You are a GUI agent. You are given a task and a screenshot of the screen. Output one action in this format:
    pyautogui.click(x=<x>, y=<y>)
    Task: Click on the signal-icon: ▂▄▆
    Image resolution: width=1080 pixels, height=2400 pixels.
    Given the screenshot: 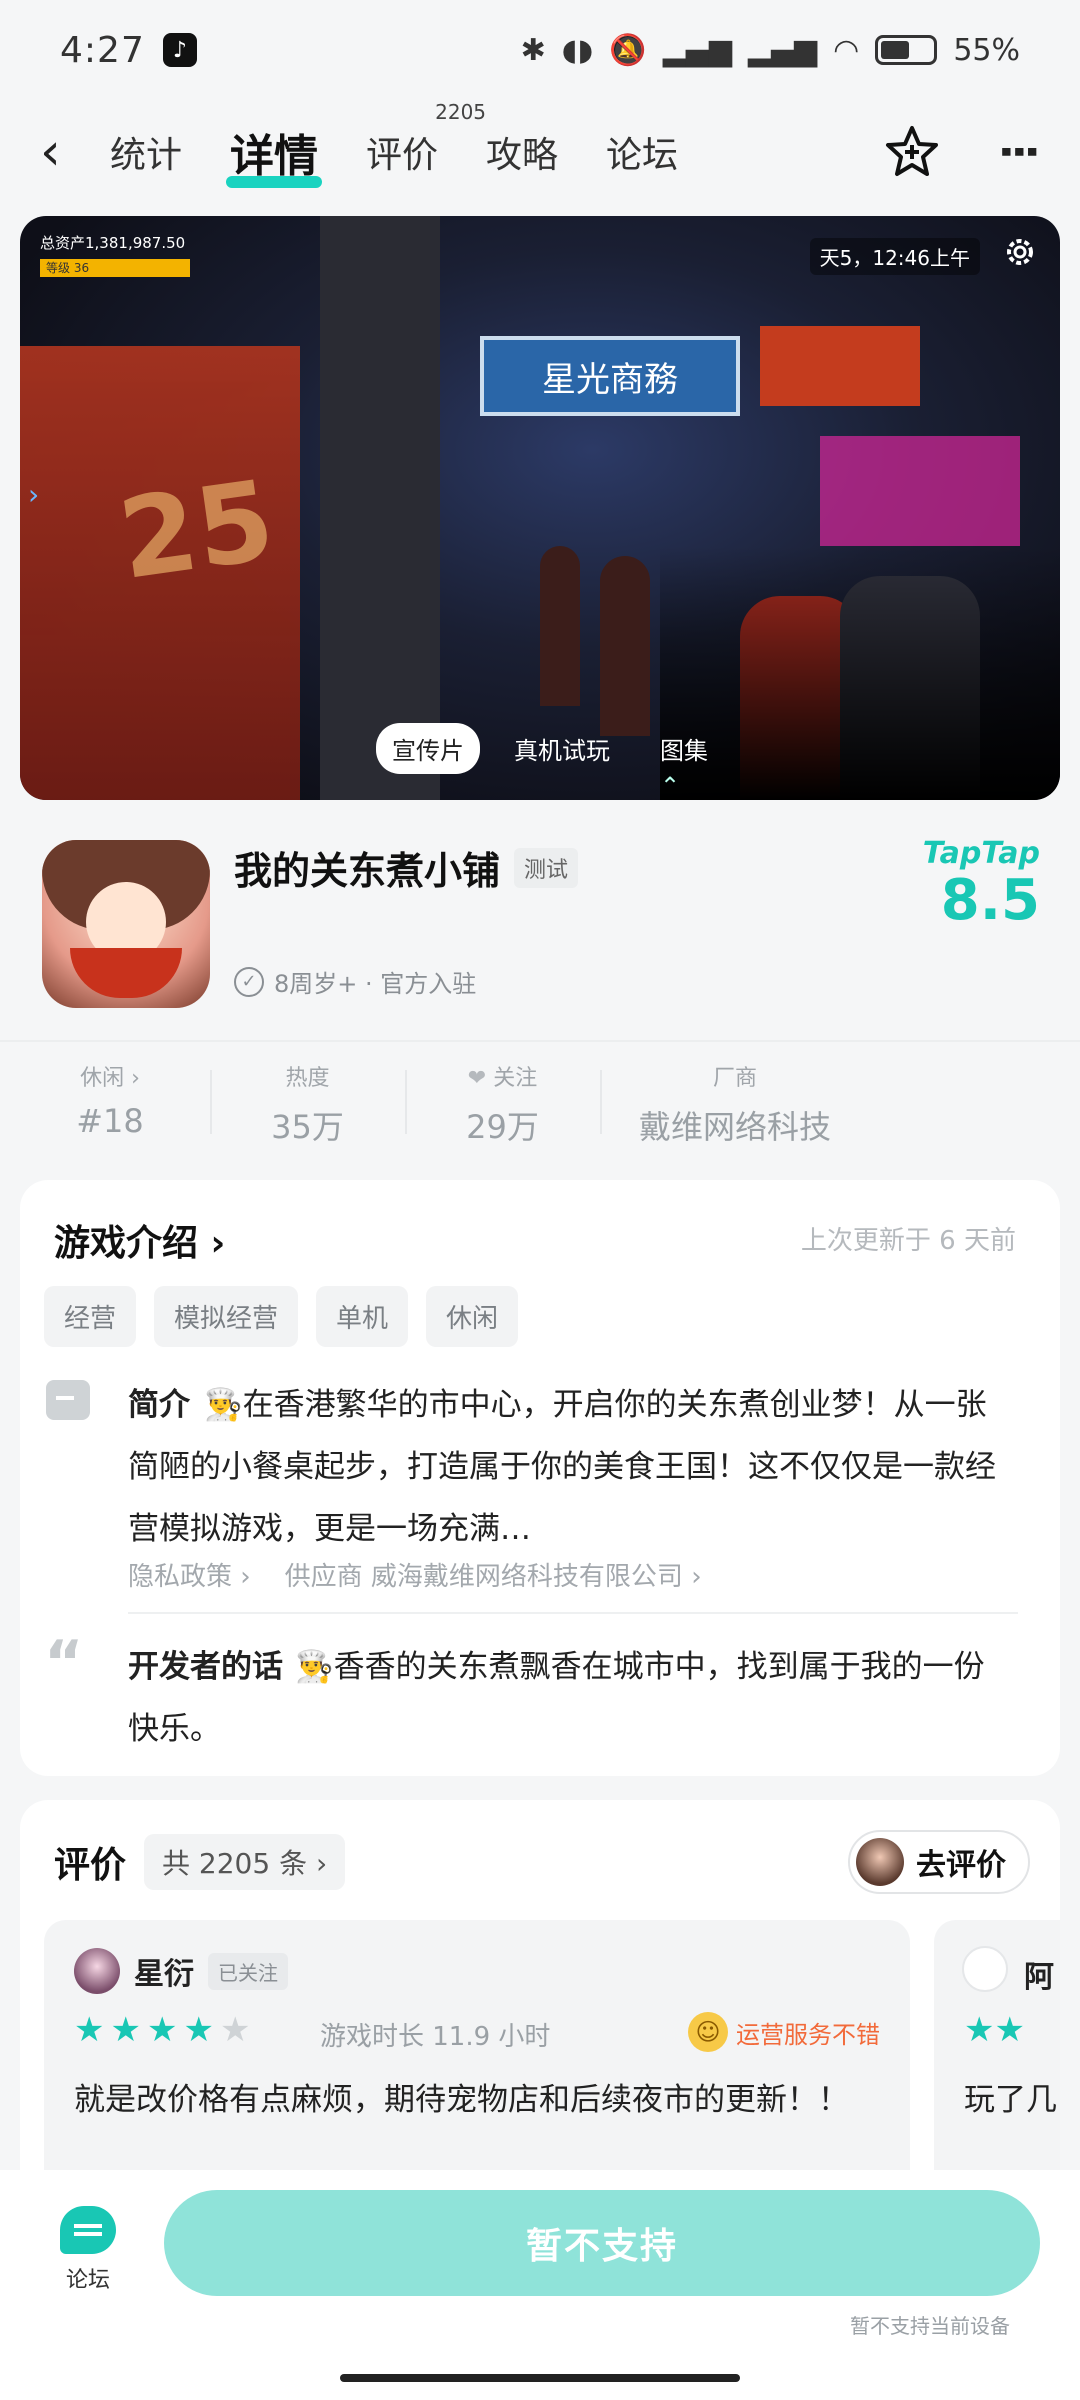 What is the action you would take?
    pyautogui.click(x=697, y=50)
    